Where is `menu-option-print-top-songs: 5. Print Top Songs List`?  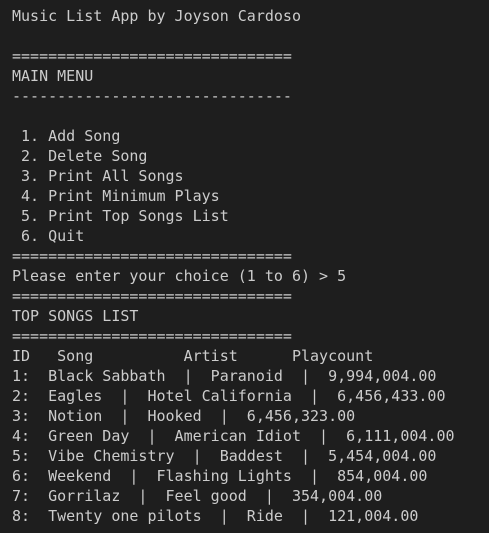 menu-option-print-top-songs: 5. Print Top Songs List is located at coordinates (120, 216).